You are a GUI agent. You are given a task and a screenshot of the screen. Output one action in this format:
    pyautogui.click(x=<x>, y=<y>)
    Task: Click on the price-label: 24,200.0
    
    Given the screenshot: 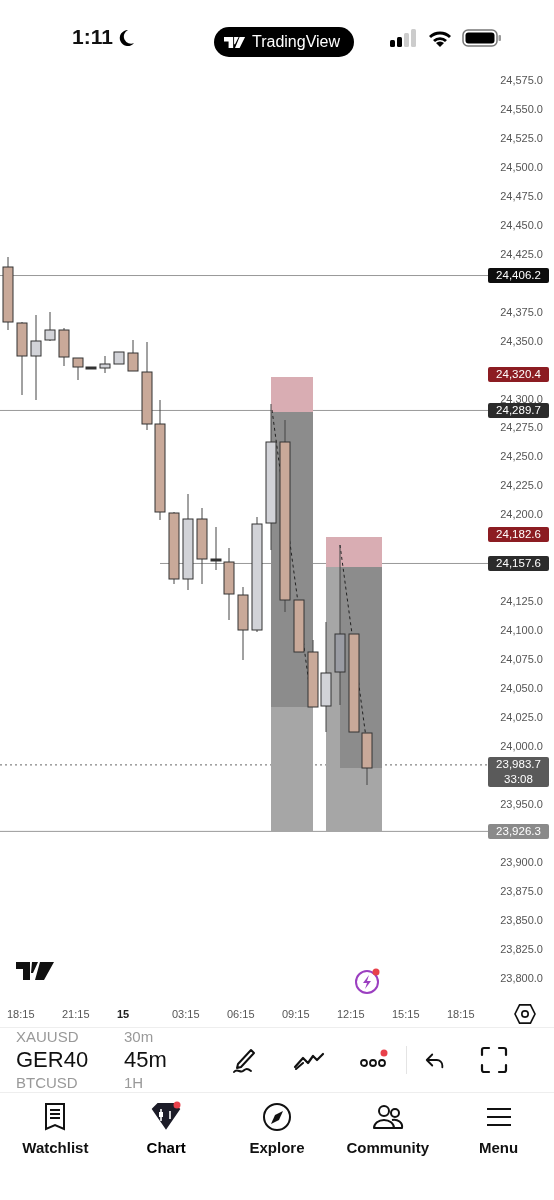 What is the action you would take?
    pyautogui.click(x=521, y=514)
    